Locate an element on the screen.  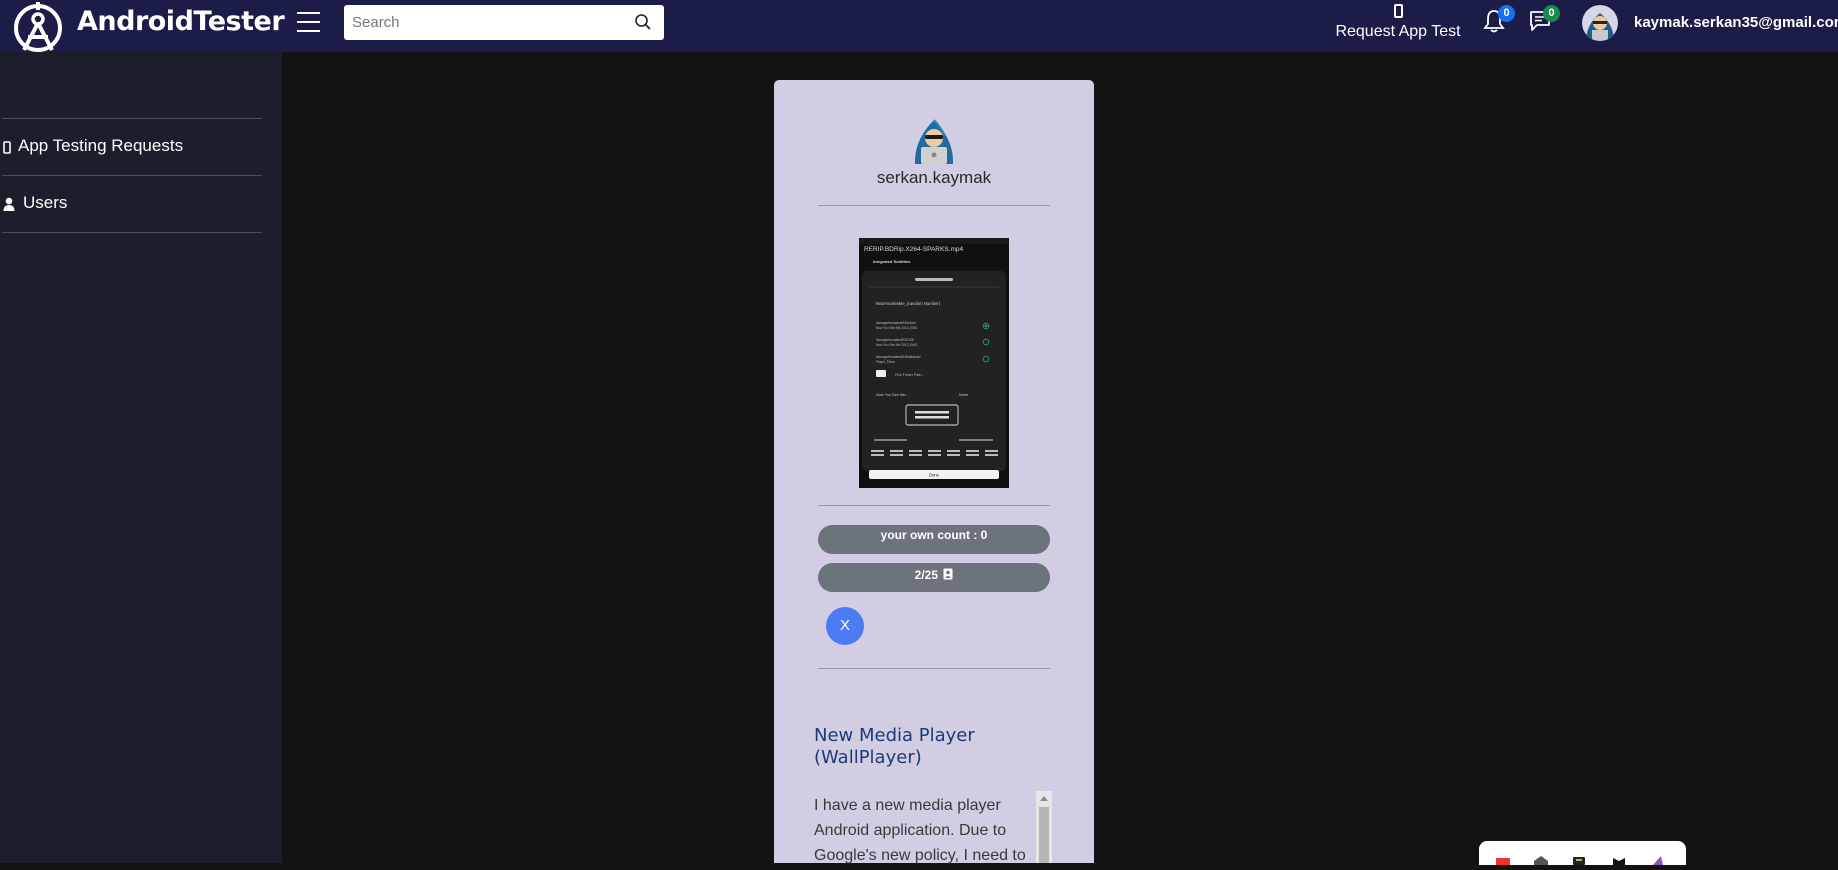
user-email: kaymak.serkan35@gmail.com is located at coordinates (1736, 22).